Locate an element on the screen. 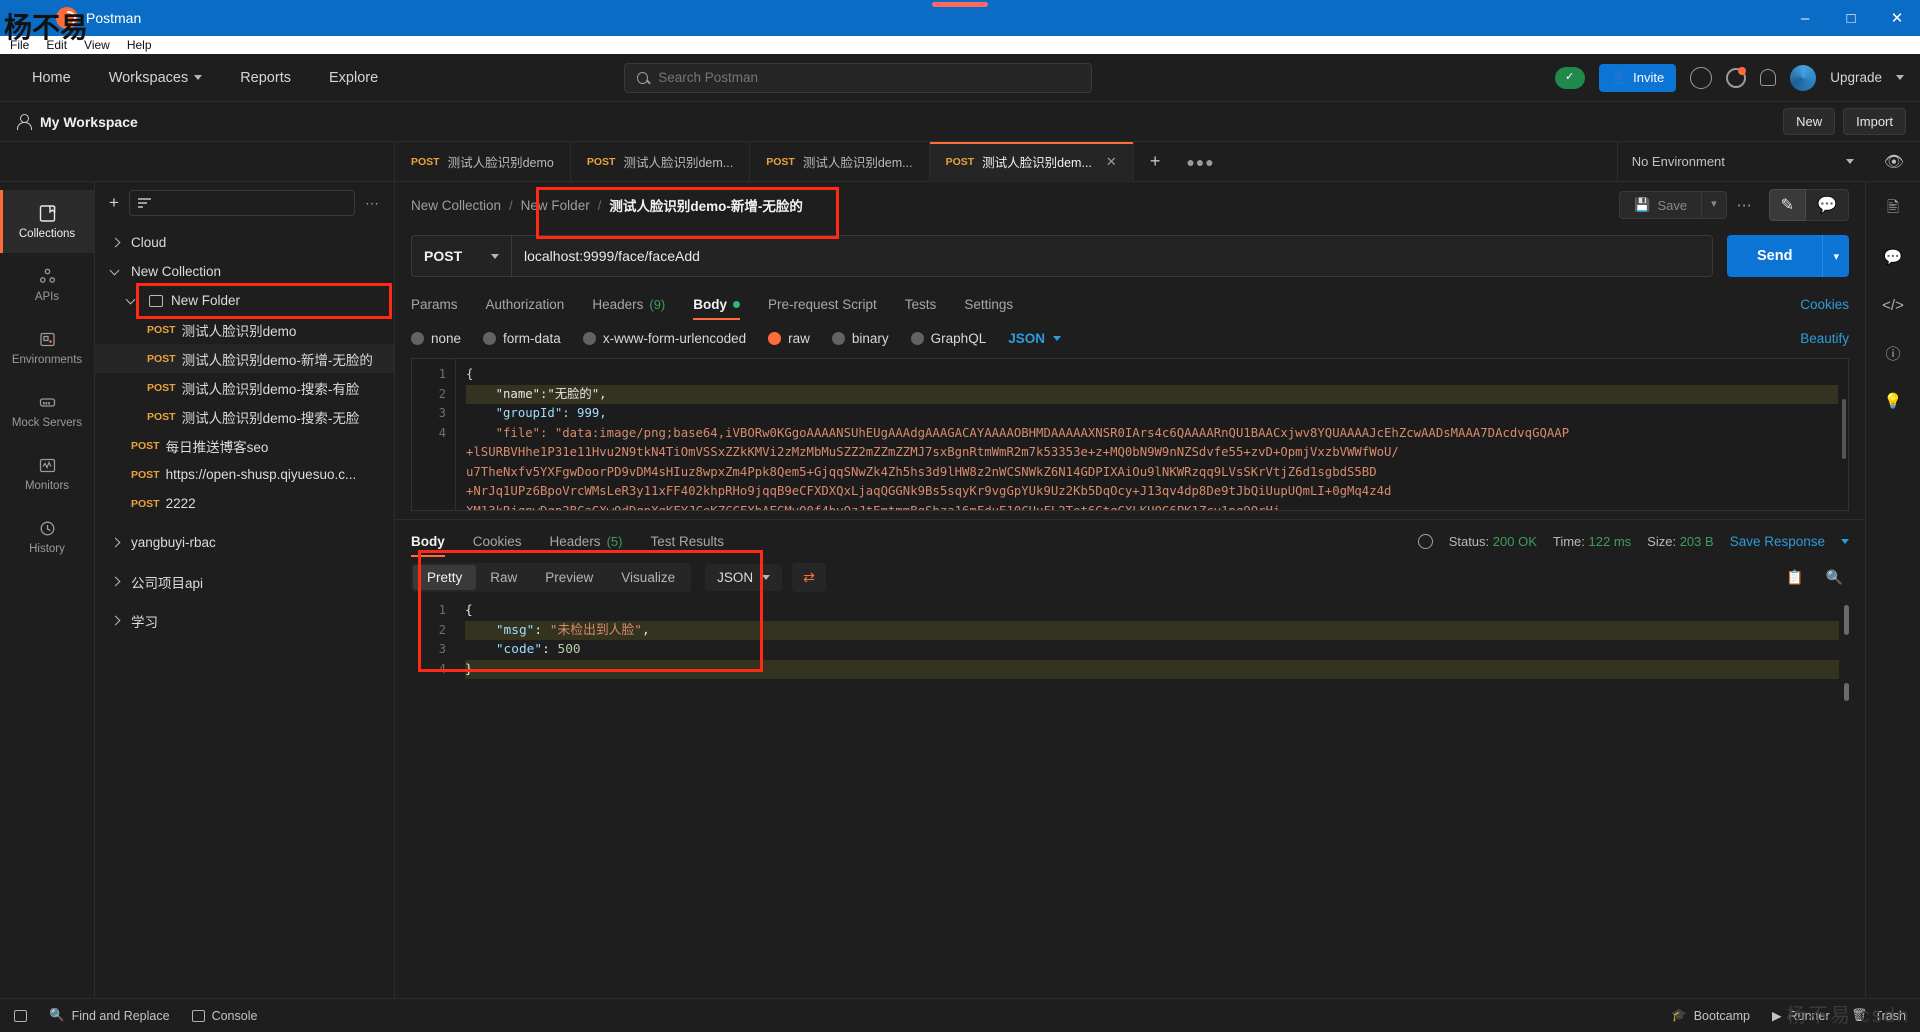  tree-item-new-collection: New Collection is located at coordinates (244, 271).